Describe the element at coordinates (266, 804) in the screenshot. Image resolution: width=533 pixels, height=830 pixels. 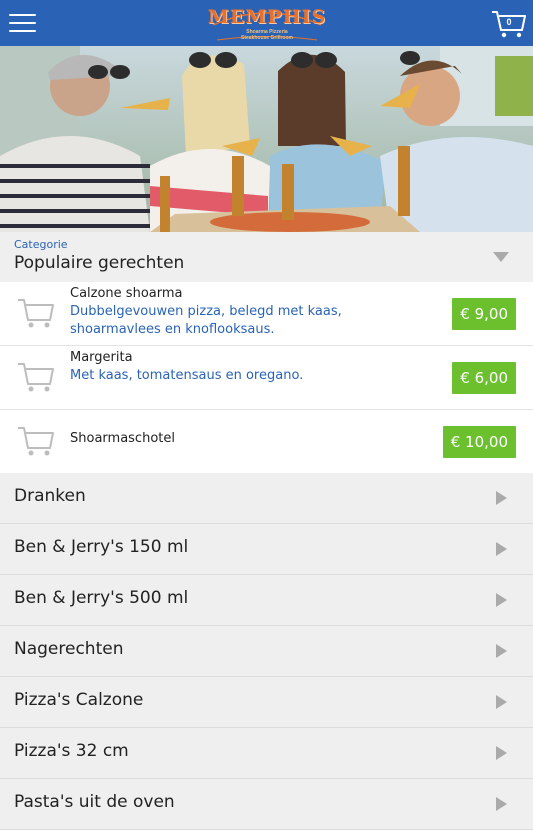
I see `category-item-pastas-uit-de-oven: Pasta's uit de oven` at that location.